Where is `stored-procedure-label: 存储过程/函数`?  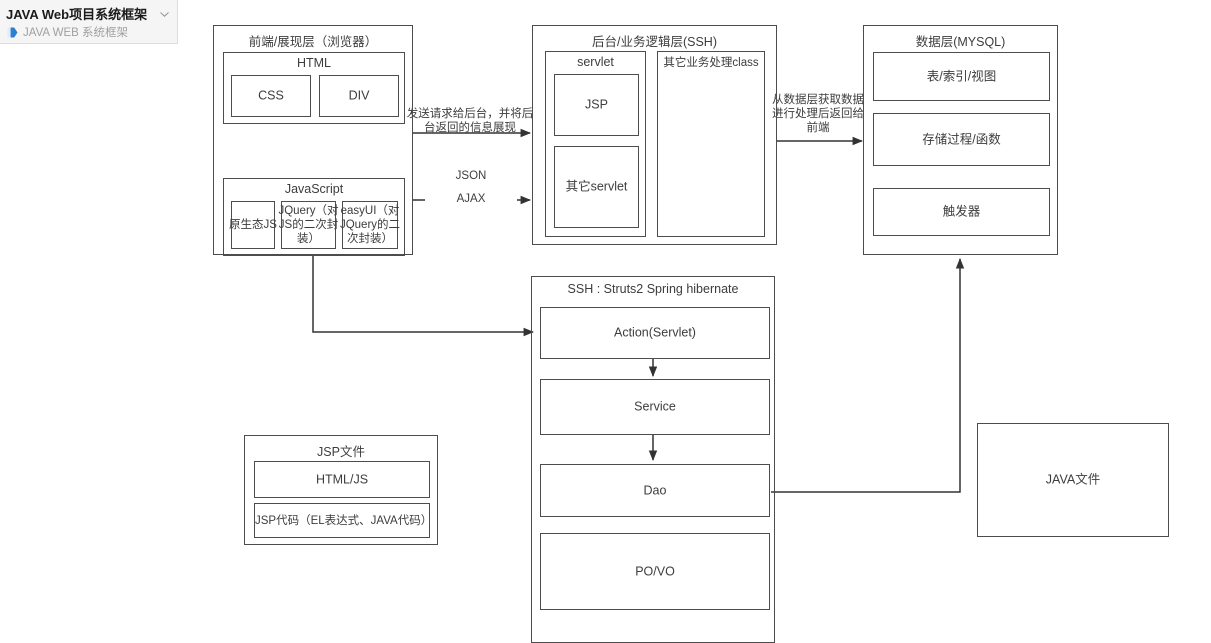
stored-procedure-label: 存储过程/函数 is located at coordinates (961, 139).